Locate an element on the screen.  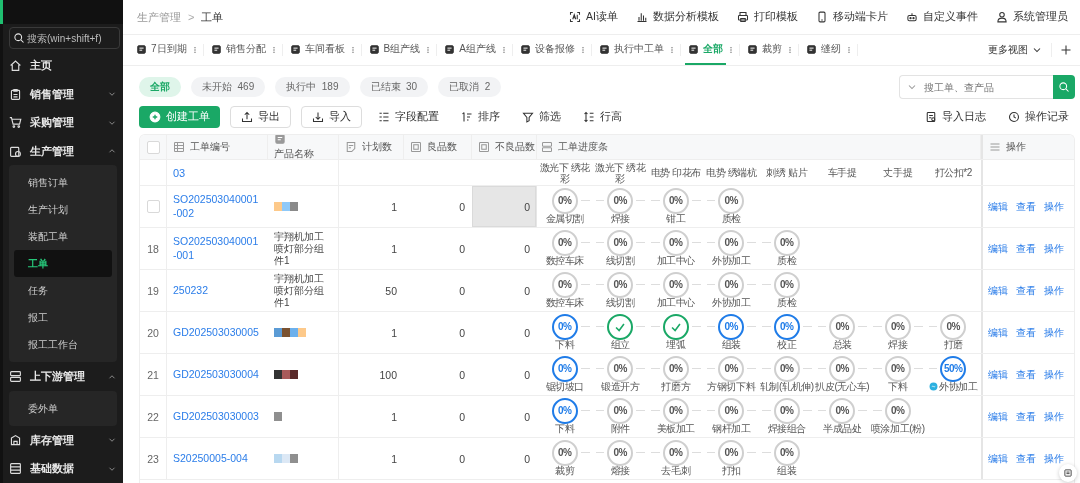
toolbar-button: 字段配置 is located at coordinates (408, 117).